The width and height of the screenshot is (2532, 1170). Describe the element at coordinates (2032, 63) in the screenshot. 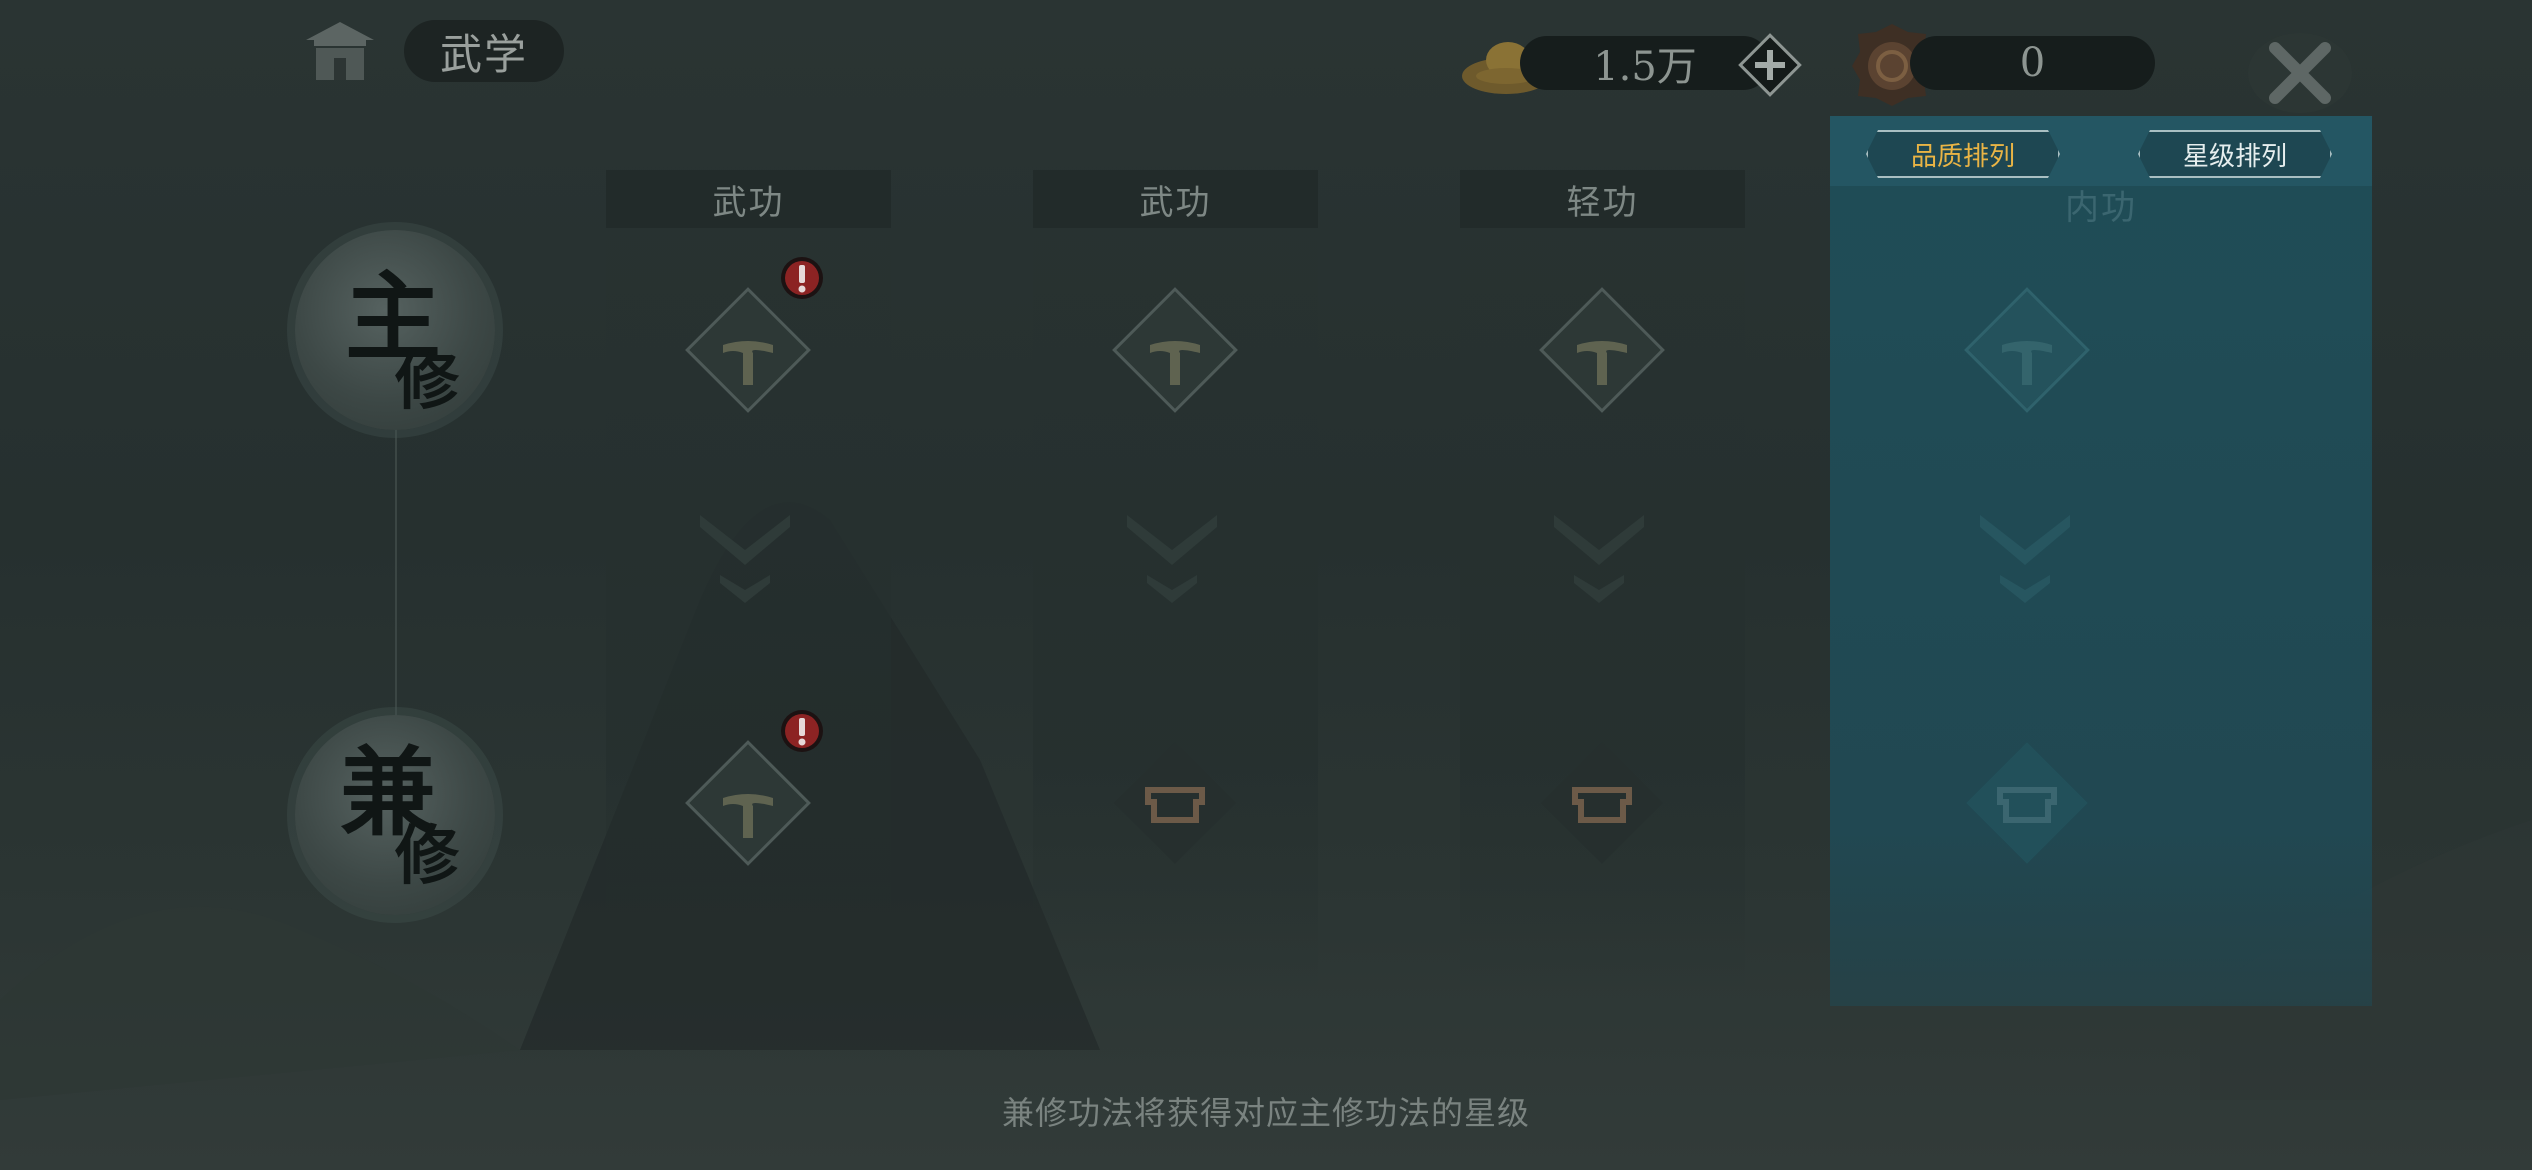

I see `medal-amount: 0` at that location.